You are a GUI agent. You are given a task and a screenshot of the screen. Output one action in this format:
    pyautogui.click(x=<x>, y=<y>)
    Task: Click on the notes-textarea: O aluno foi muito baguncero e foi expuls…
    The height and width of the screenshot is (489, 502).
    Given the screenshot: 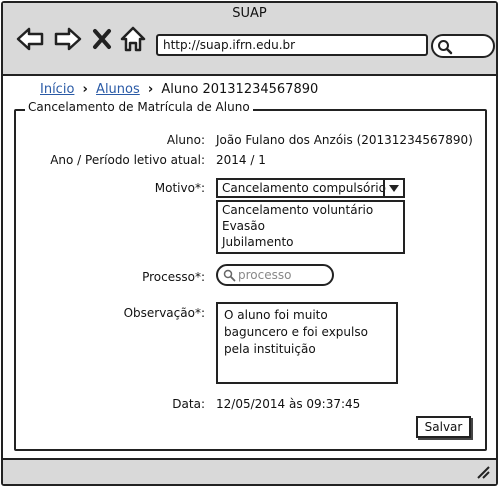 What is the action you would take?
    pyautogui.click(x=307, y=343)
    